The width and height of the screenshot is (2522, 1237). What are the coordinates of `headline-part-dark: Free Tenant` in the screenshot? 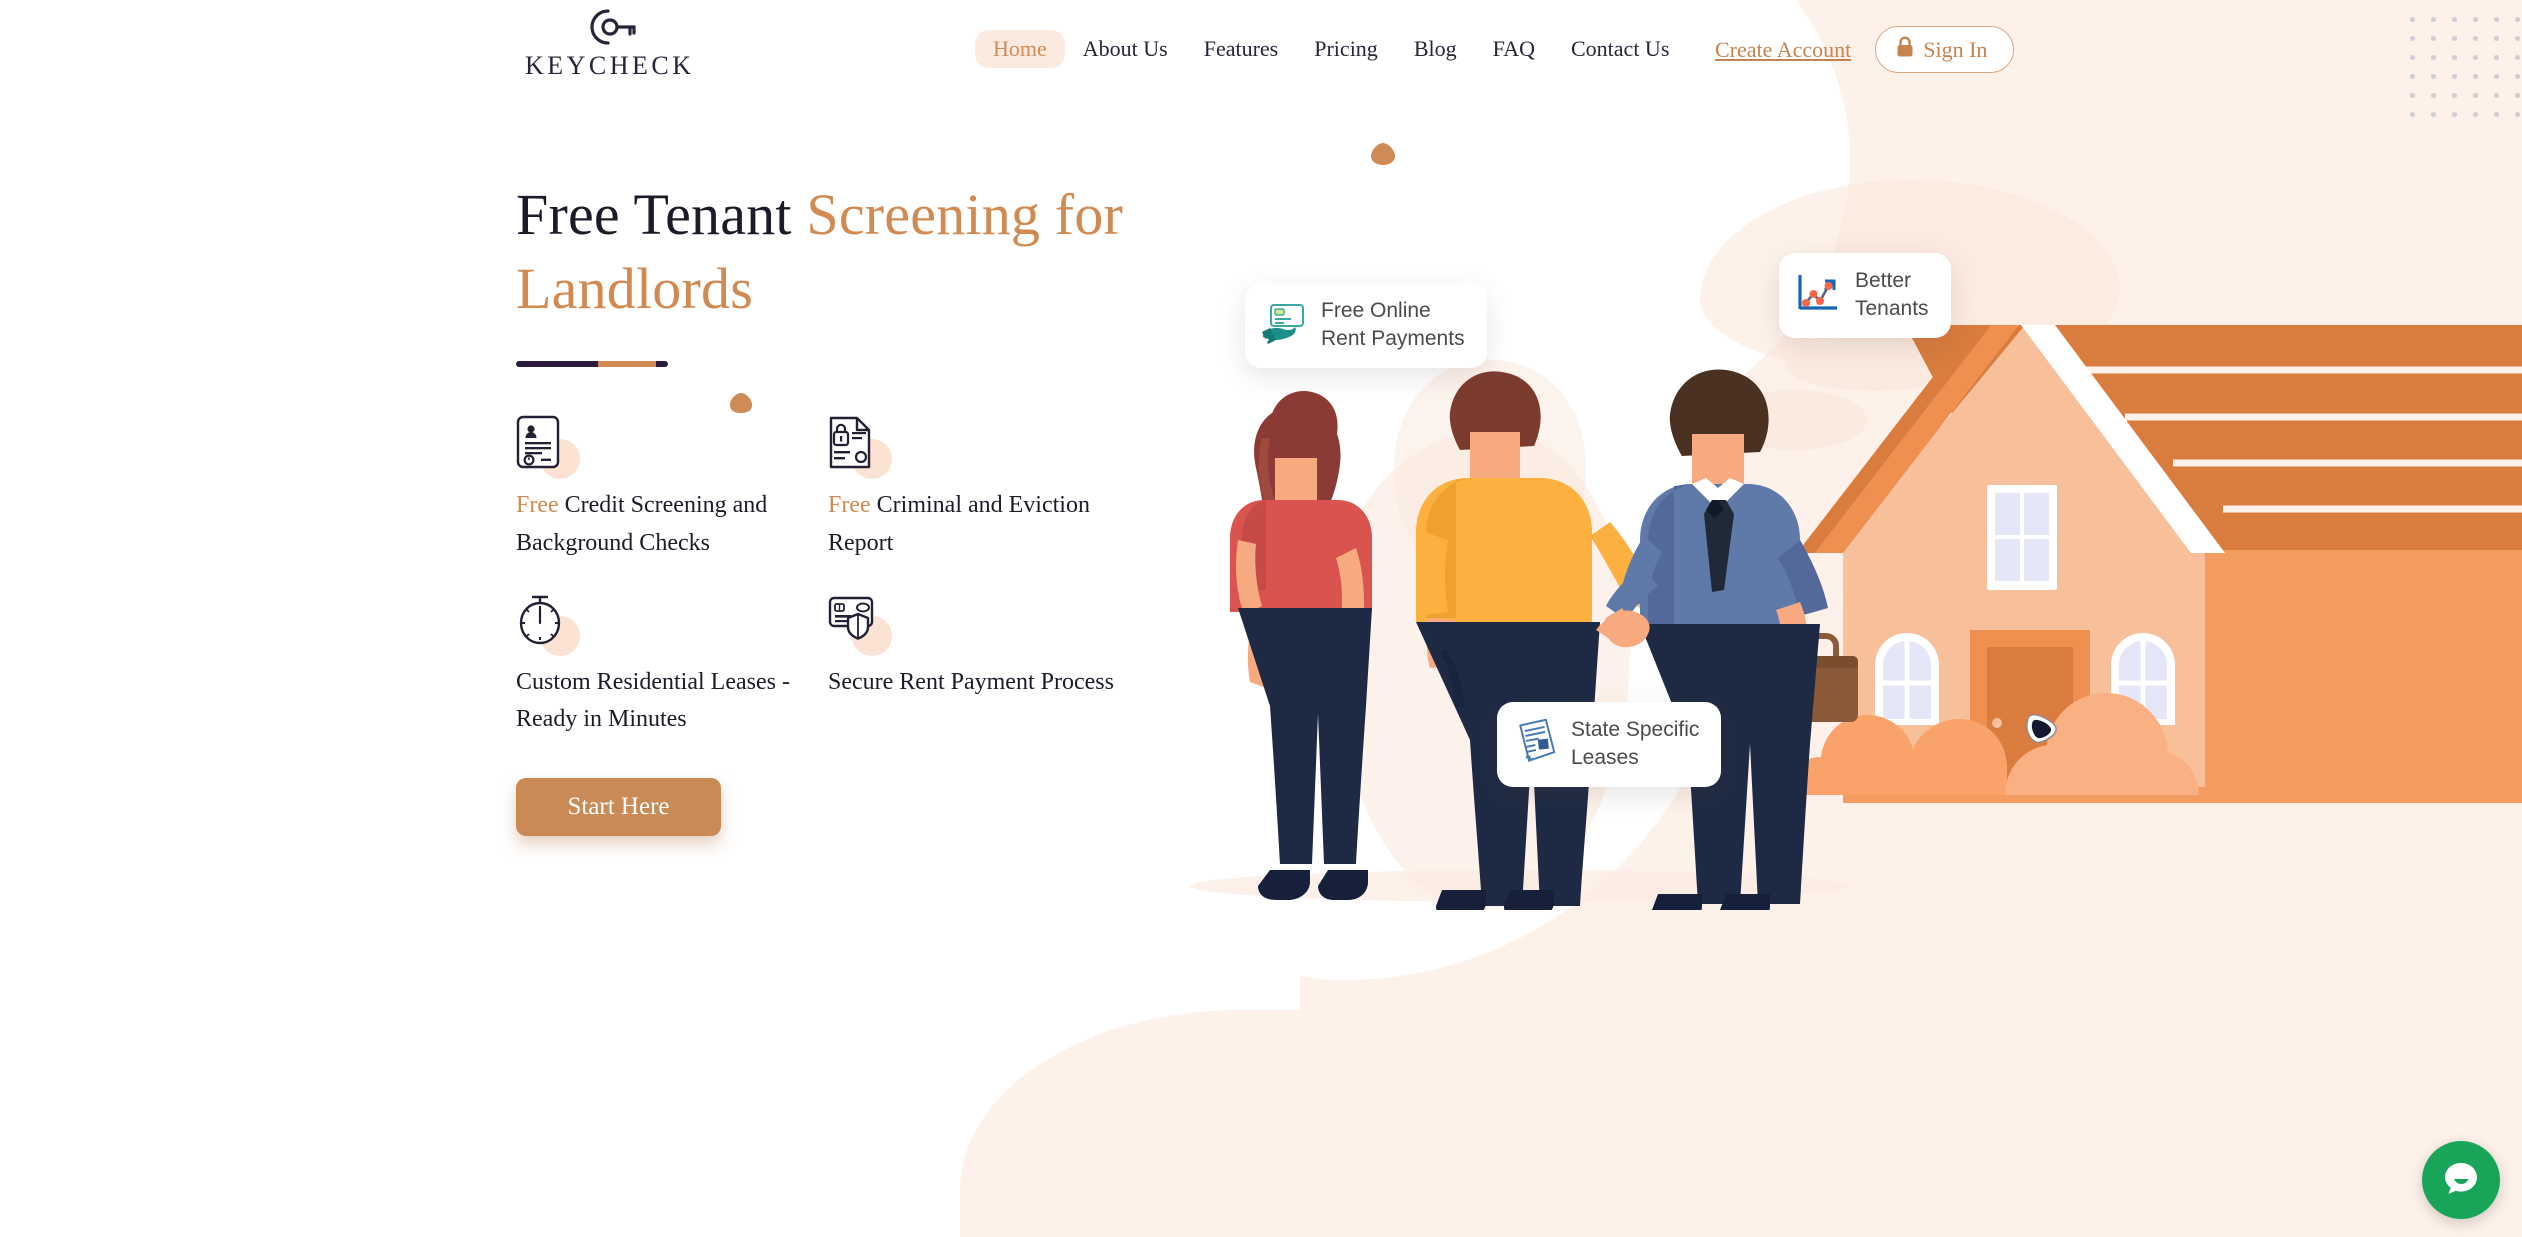 It's located at (661, 214).